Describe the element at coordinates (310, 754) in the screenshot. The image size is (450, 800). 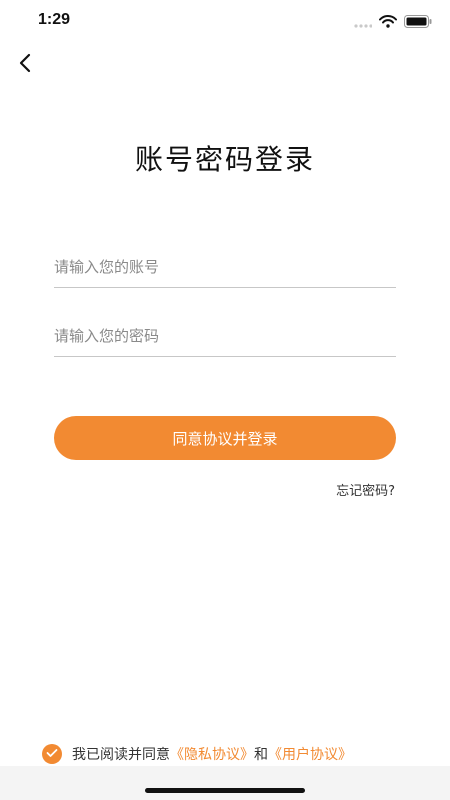
I see `user-agreement-link: 《用户协议》` at that location.